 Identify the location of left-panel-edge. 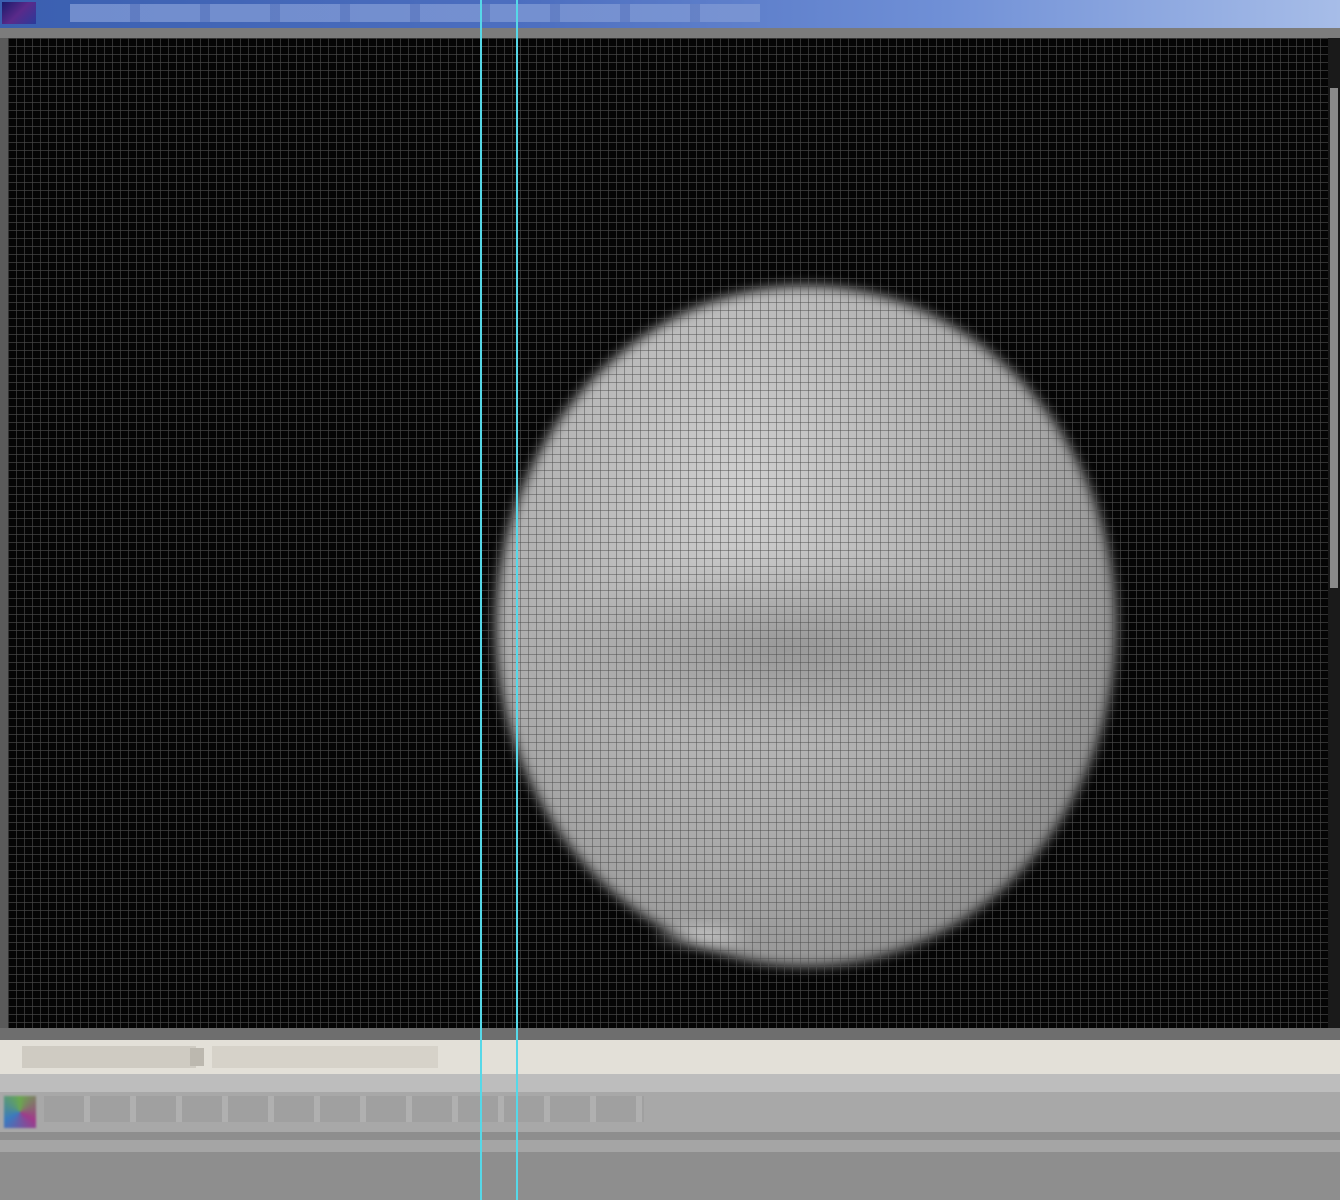
(4, 533).